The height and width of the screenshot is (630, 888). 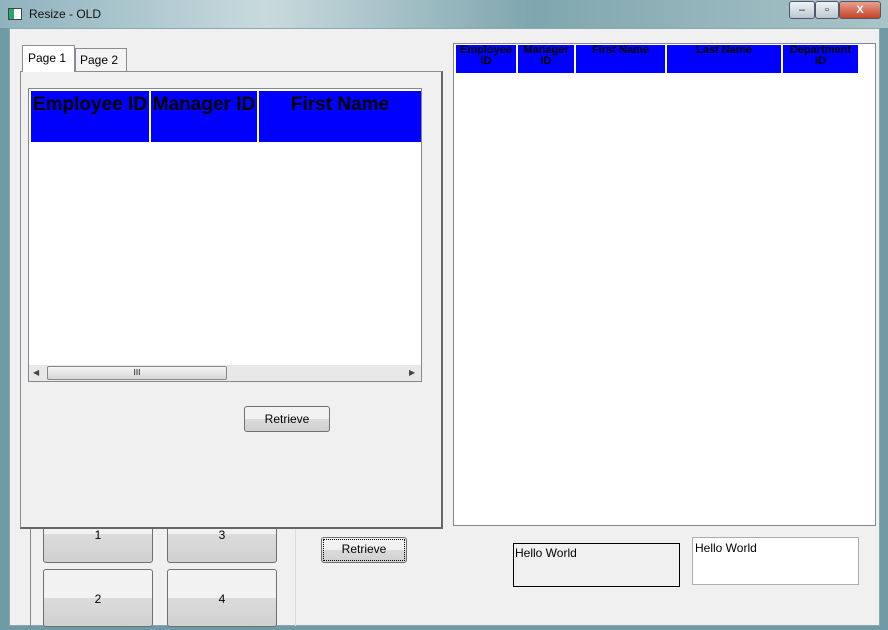 What do you see at coordinates (15, 14) in the screenshot?
I see `app-icon` at bounding box center [15, 14].